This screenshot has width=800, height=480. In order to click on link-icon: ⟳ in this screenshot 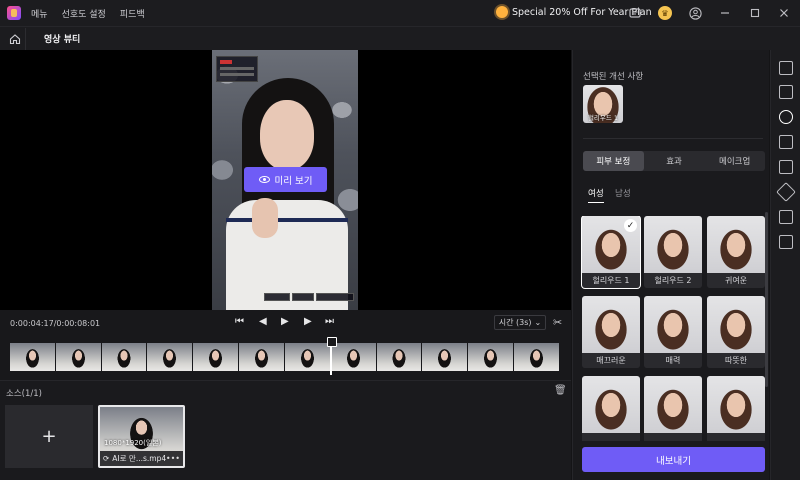, I will do `click(106, 458)`.